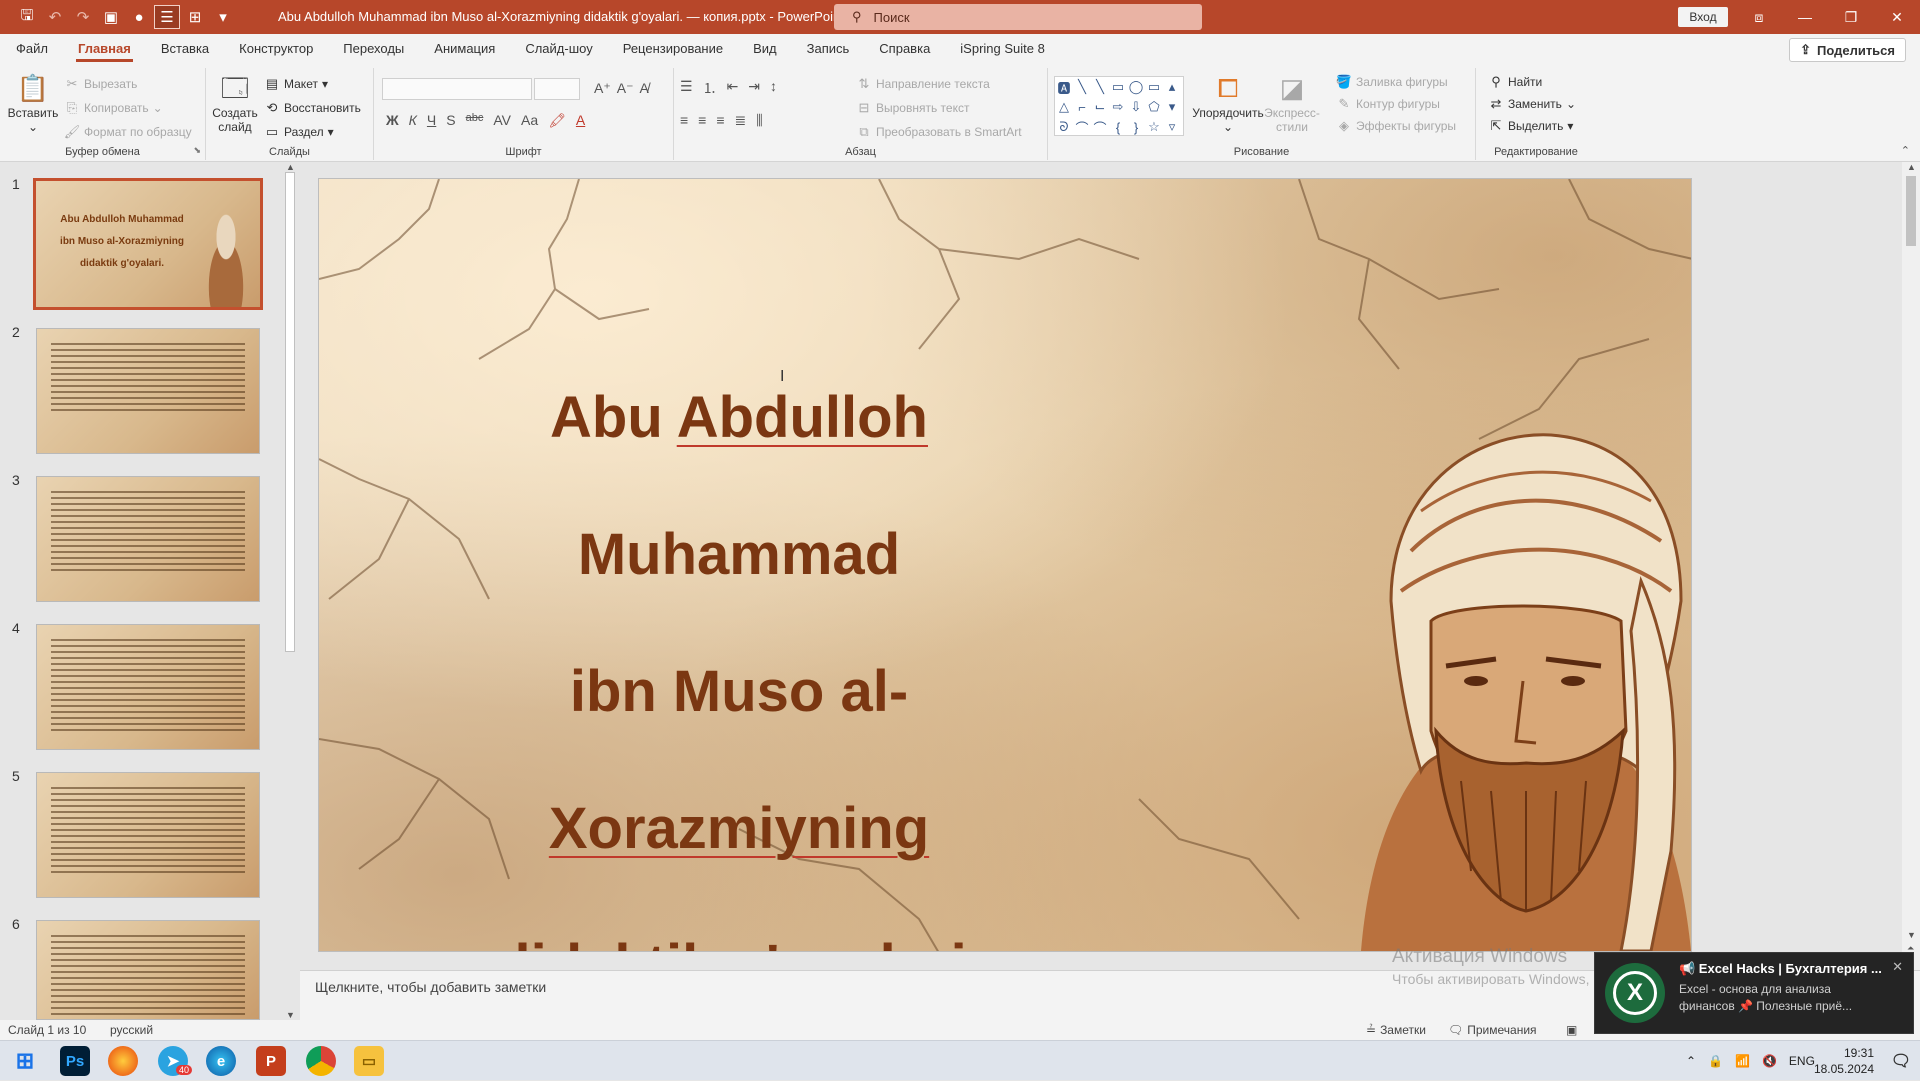 This screenshot has width=1920, height=1081. What do you see at coordinates (741, 120) in the screenshot?
I see `justify-icon: ≣` at bounding box center [741, 120].